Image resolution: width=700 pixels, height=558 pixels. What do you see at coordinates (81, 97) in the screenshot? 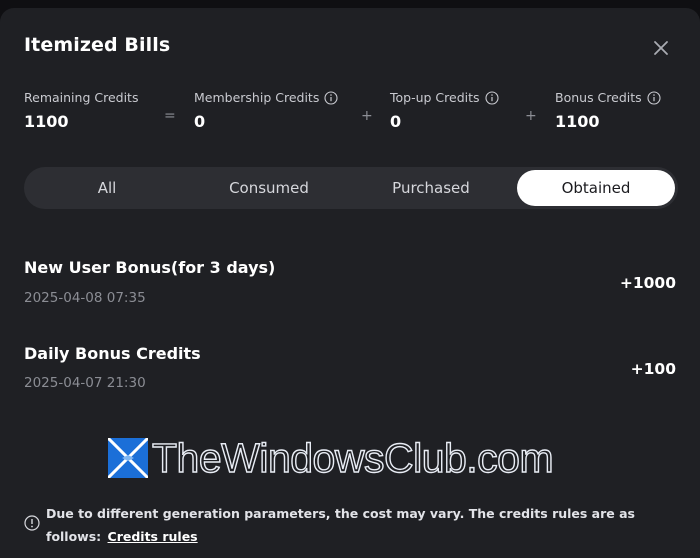
I see `remaining-credits-label: Remaining Credits` at bounding box center [81, 97].